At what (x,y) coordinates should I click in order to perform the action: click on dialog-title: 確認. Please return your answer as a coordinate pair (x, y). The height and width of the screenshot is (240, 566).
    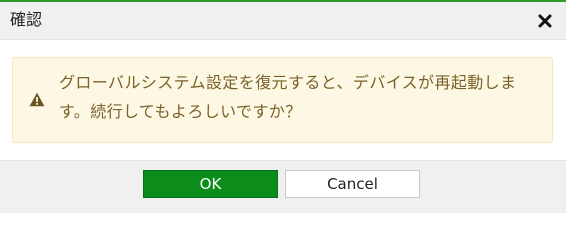
    Looking at the image, I should click on (26, 19).